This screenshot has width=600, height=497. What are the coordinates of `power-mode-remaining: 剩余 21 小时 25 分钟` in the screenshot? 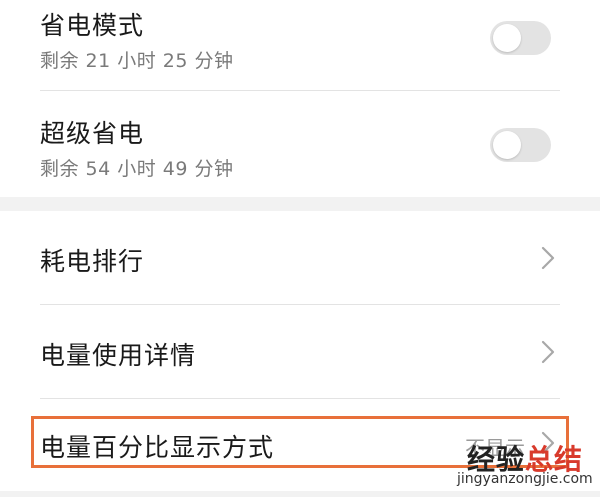 It's located at (137, 61).